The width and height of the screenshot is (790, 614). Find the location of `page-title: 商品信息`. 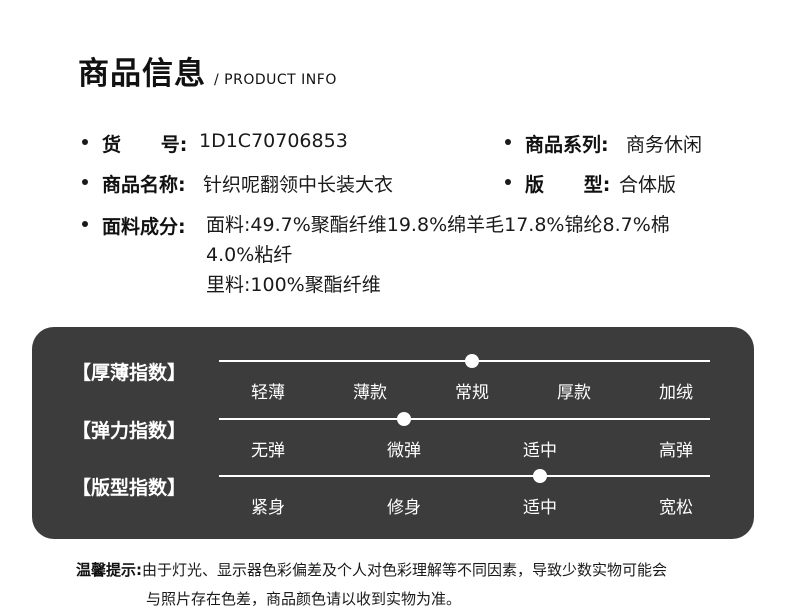

page-title: 商品信息 is located at coordinates (142, 74).